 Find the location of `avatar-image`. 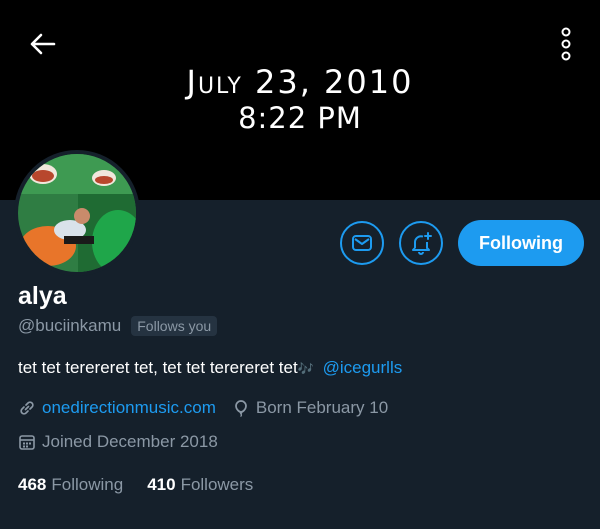

avatar-image is located at coordinates (77, 213).